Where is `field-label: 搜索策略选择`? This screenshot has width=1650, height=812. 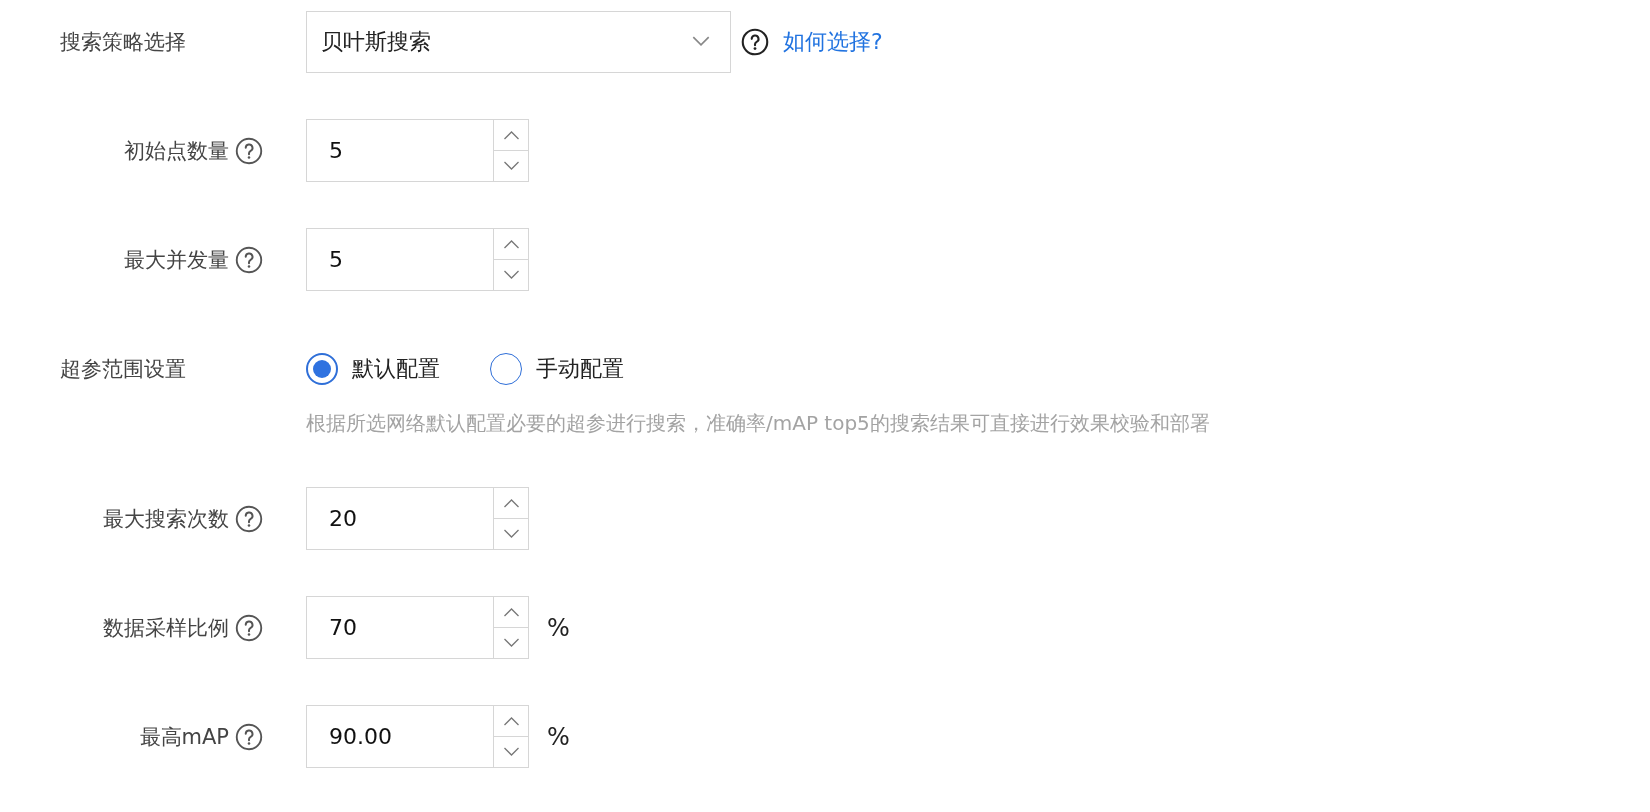 field-label: 搜索策略选择 is located at coordinates (123, 42).